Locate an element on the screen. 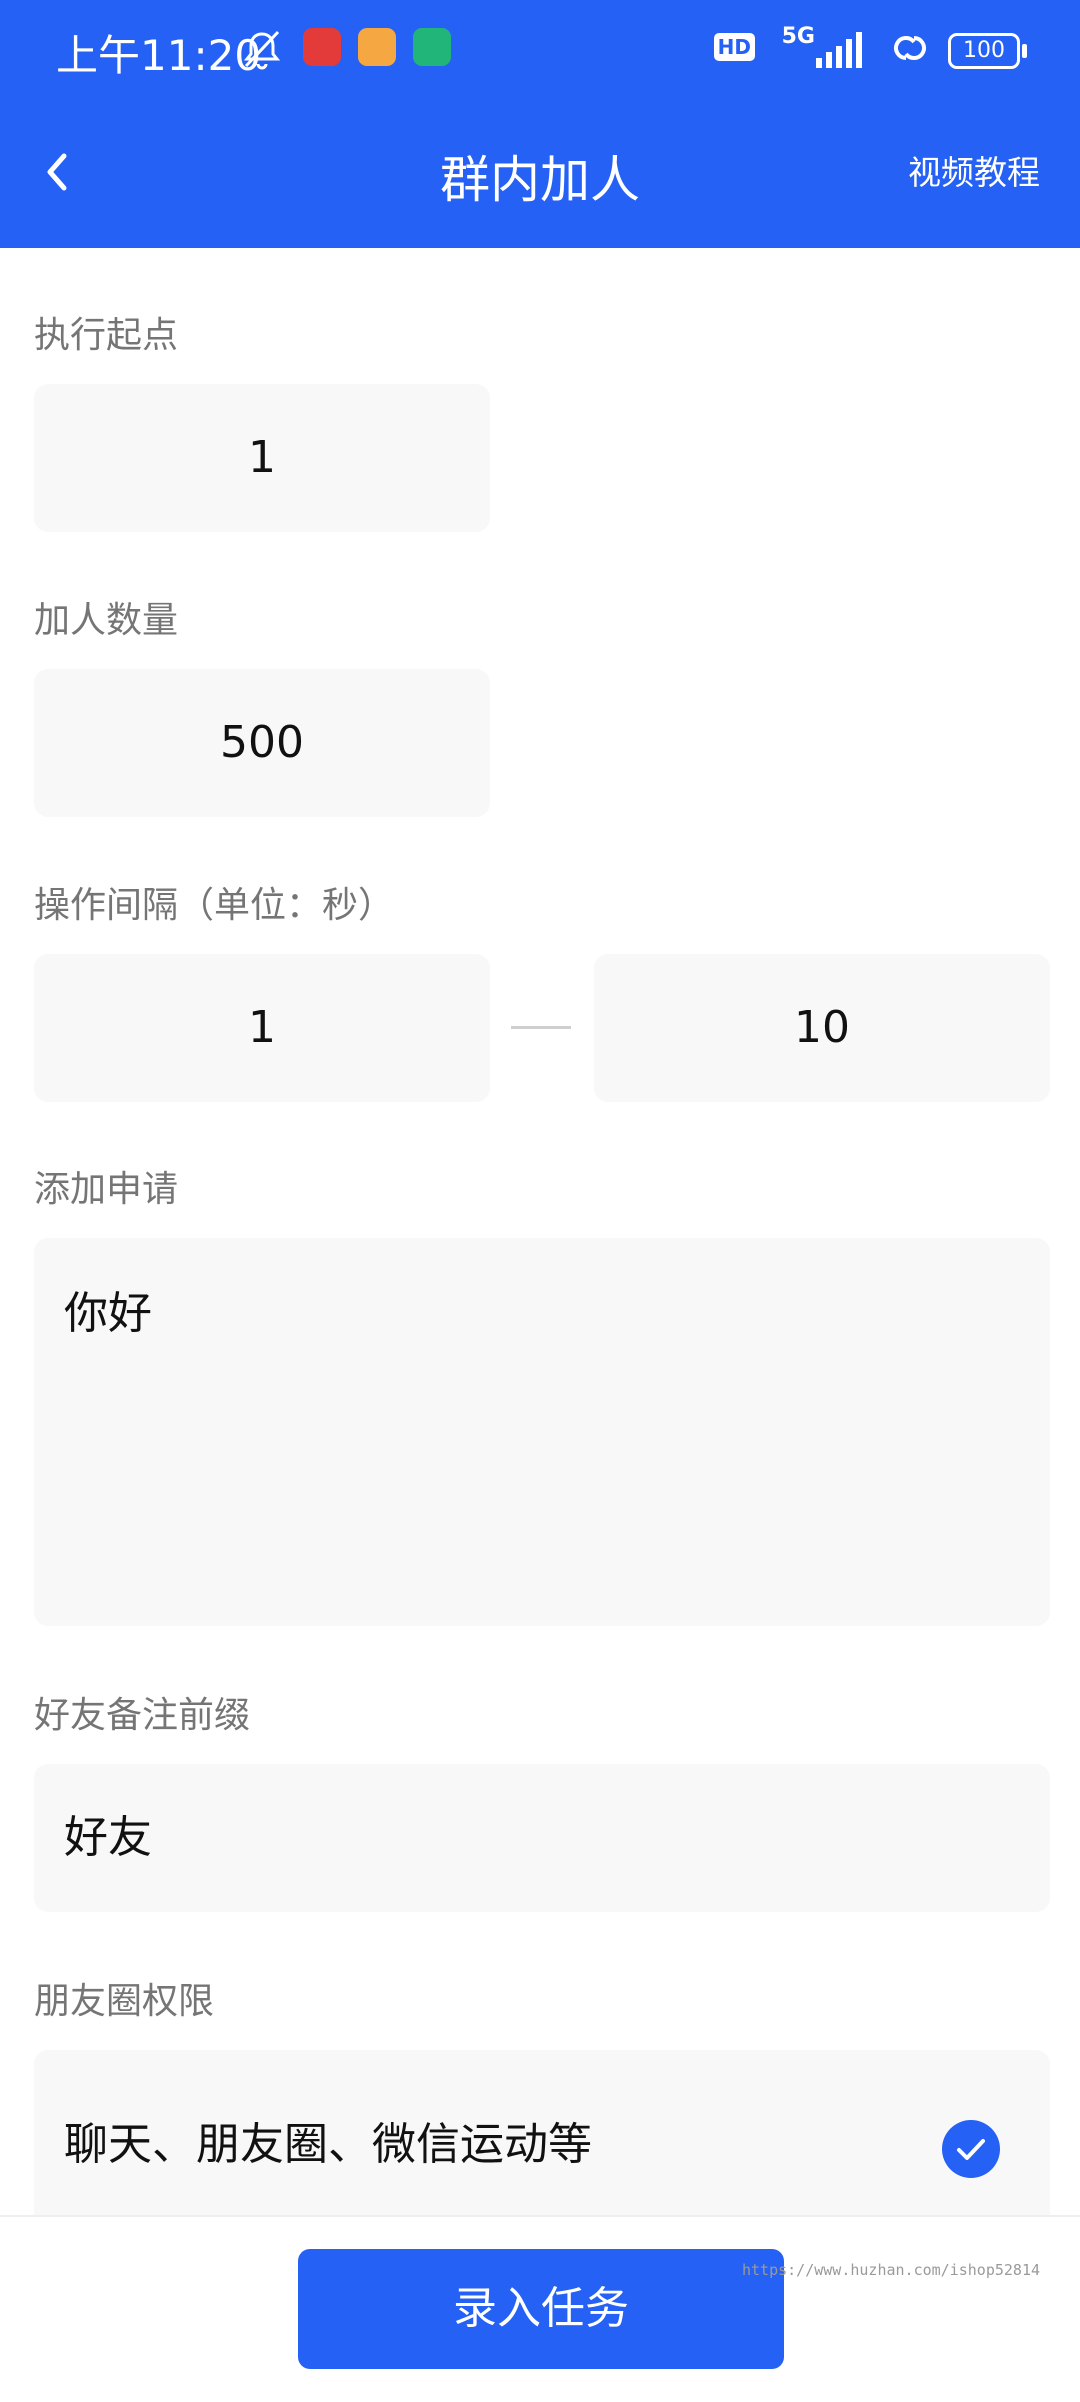 The width and height of the screenshot is (1080, 2402). watermark-text: https://www.huzhan.com/ishop52814 is located at coordinates (890, 2270).